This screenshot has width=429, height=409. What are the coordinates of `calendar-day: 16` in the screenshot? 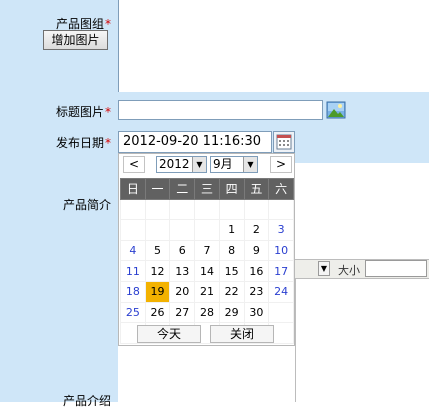 It's located at (256, 271).